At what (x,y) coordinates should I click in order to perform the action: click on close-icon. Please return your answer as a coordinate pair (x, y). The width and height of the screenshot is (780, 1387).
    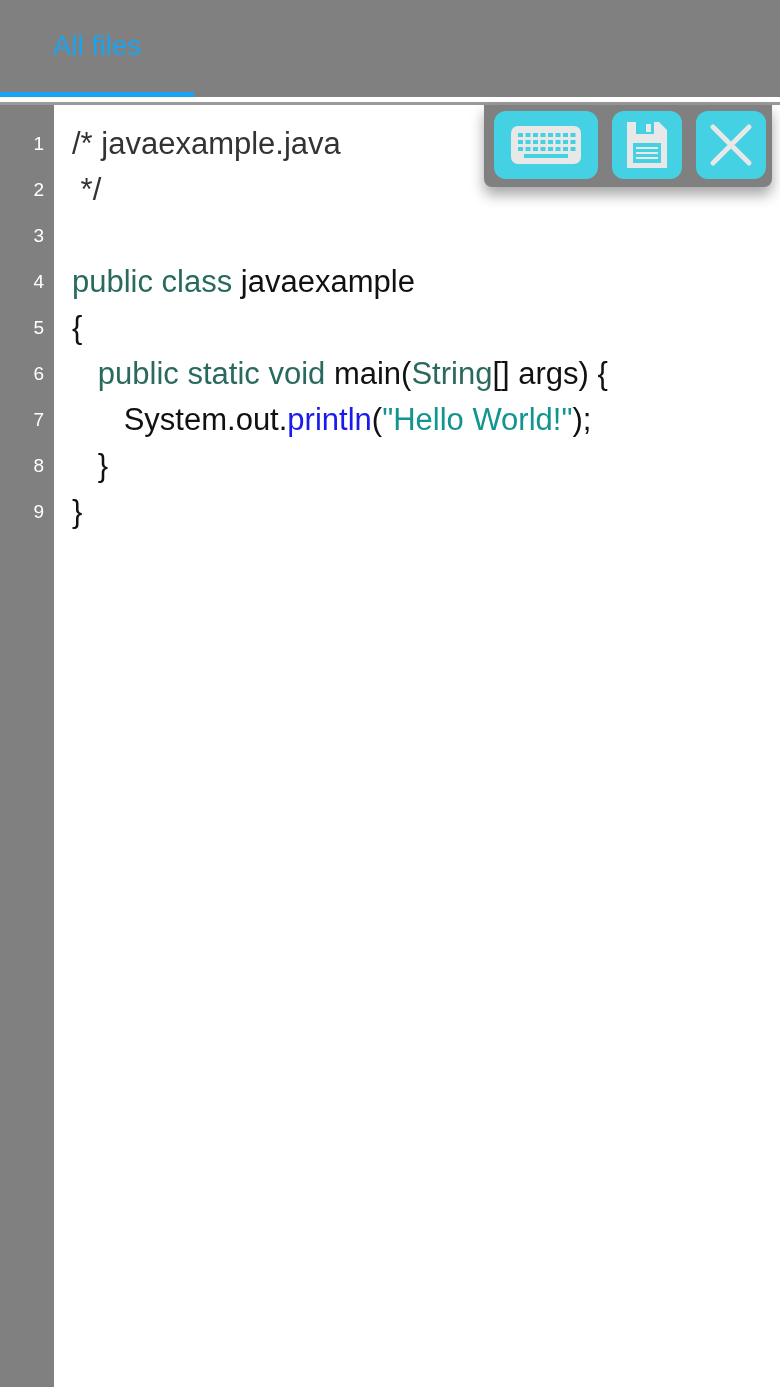
    Looking at the image, I should click on (731, 145).